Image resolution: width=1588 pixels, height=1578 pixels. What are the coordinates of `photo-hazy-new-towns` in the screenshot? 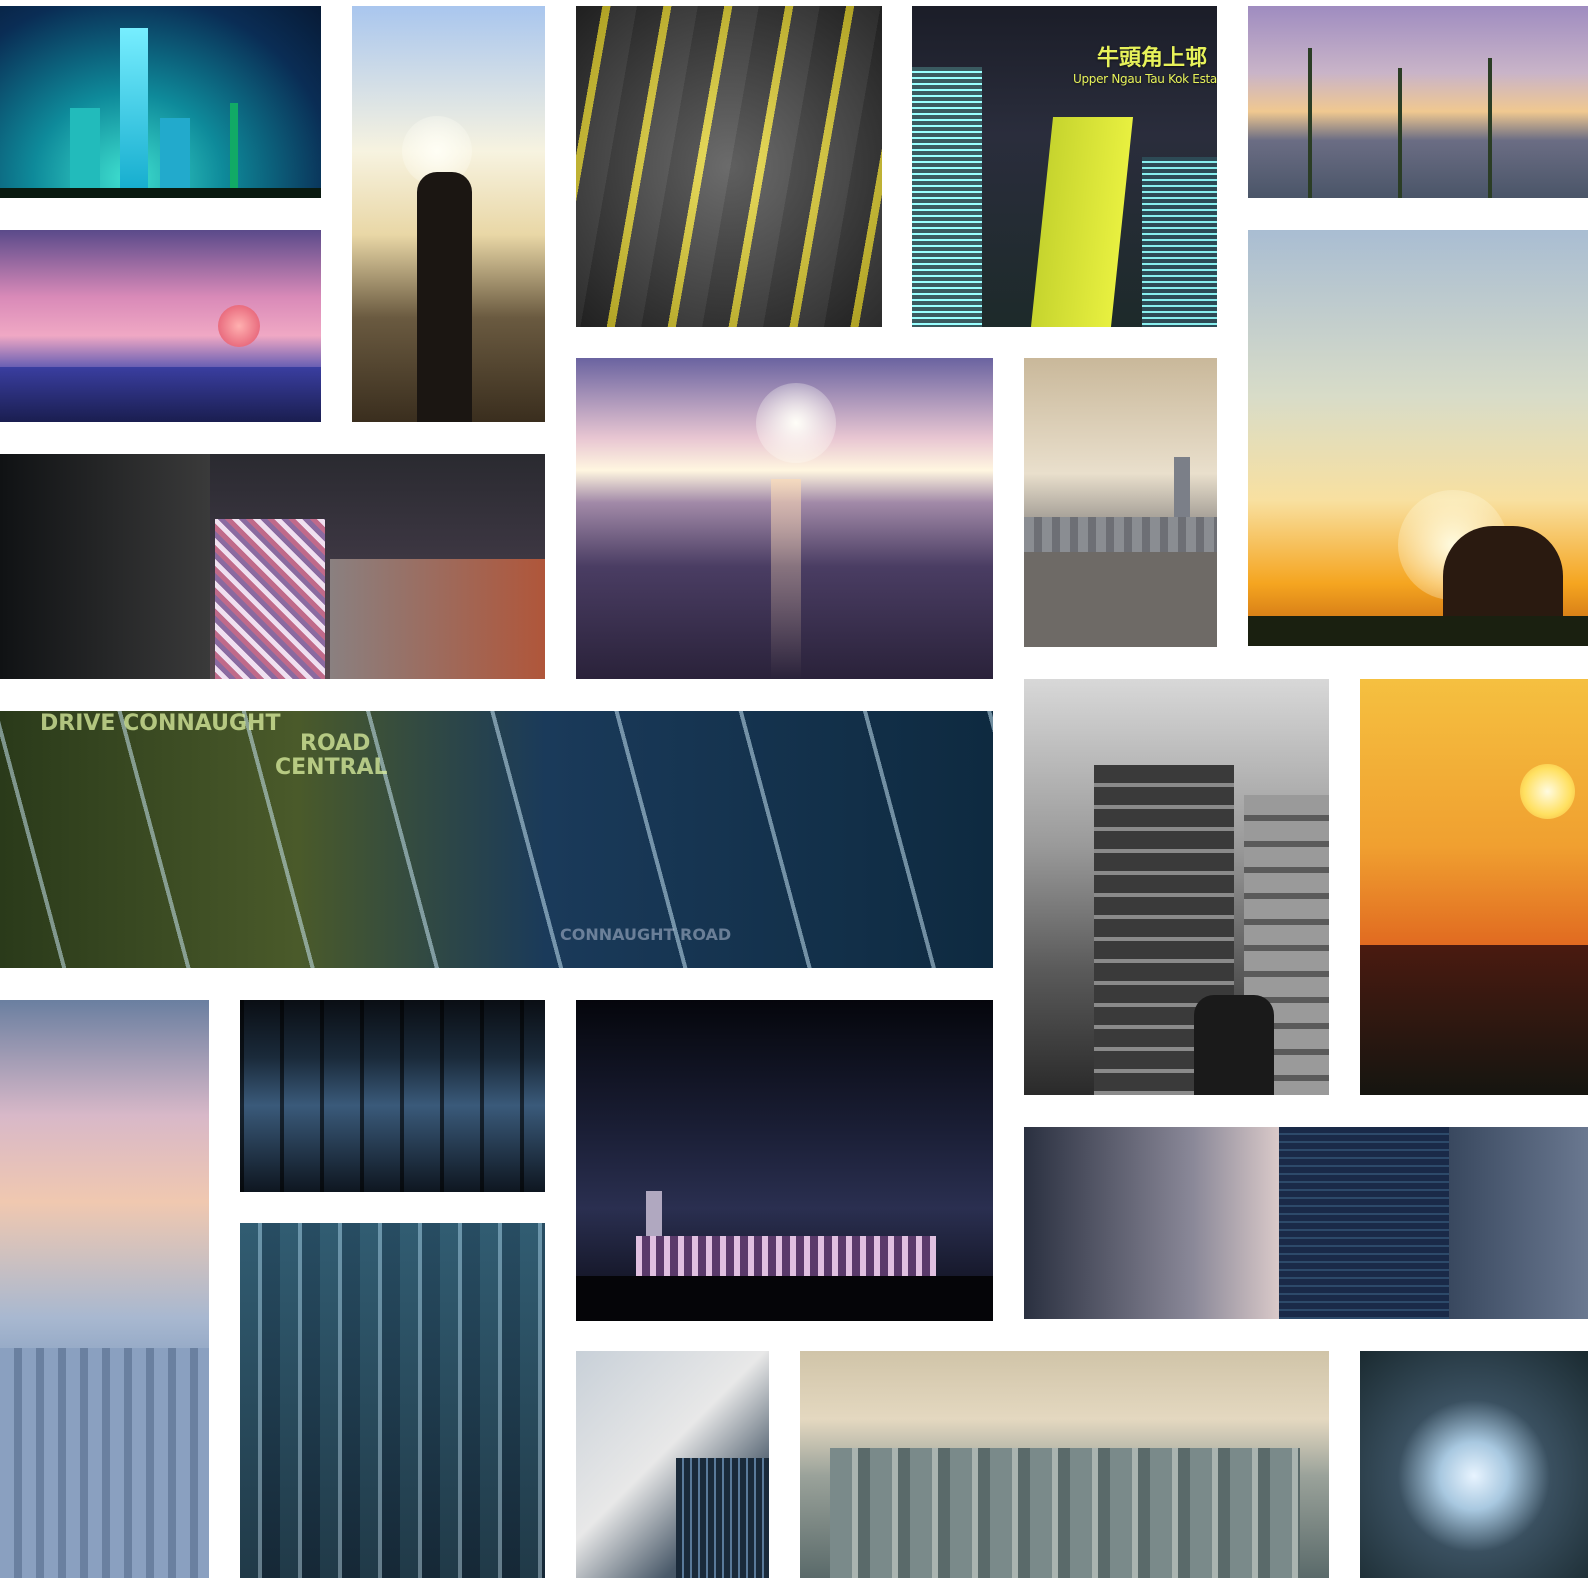 It's located at (1064, 1464).